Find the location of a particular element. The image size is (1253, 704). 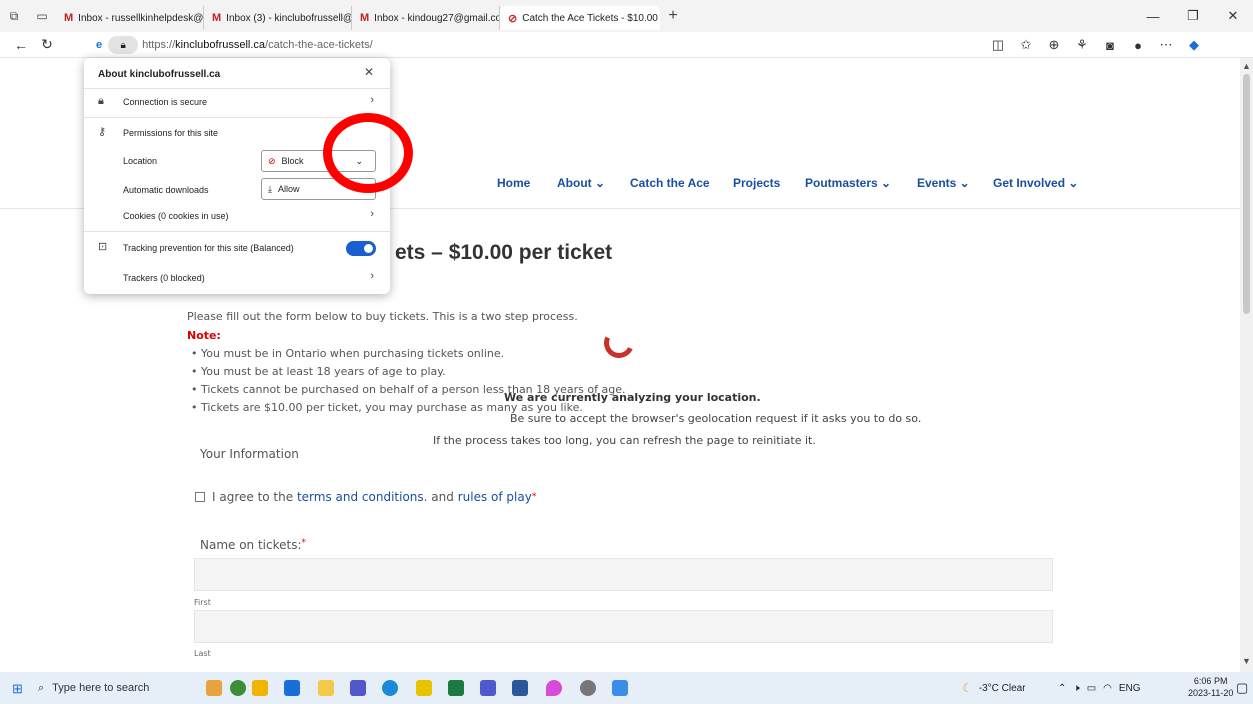

page-title: ets – $10.00 per ticket is located at coordinates (504, 252).